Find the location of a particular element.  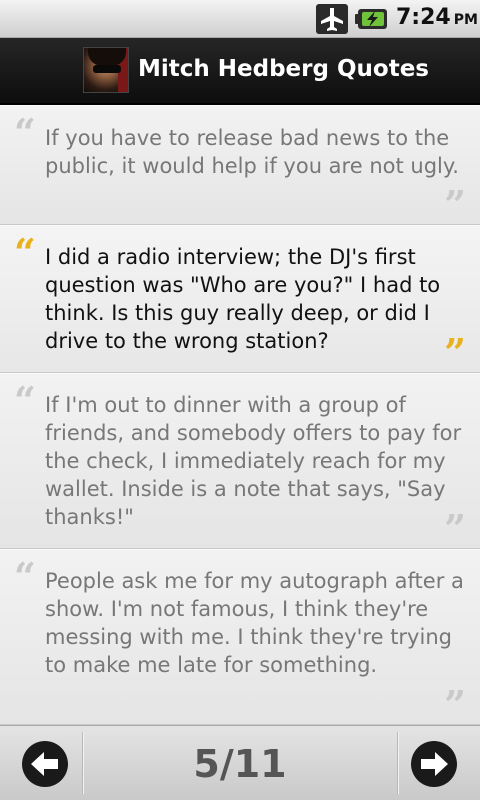

status-bar: 7:24 PM is located at coordinates (240, 19).